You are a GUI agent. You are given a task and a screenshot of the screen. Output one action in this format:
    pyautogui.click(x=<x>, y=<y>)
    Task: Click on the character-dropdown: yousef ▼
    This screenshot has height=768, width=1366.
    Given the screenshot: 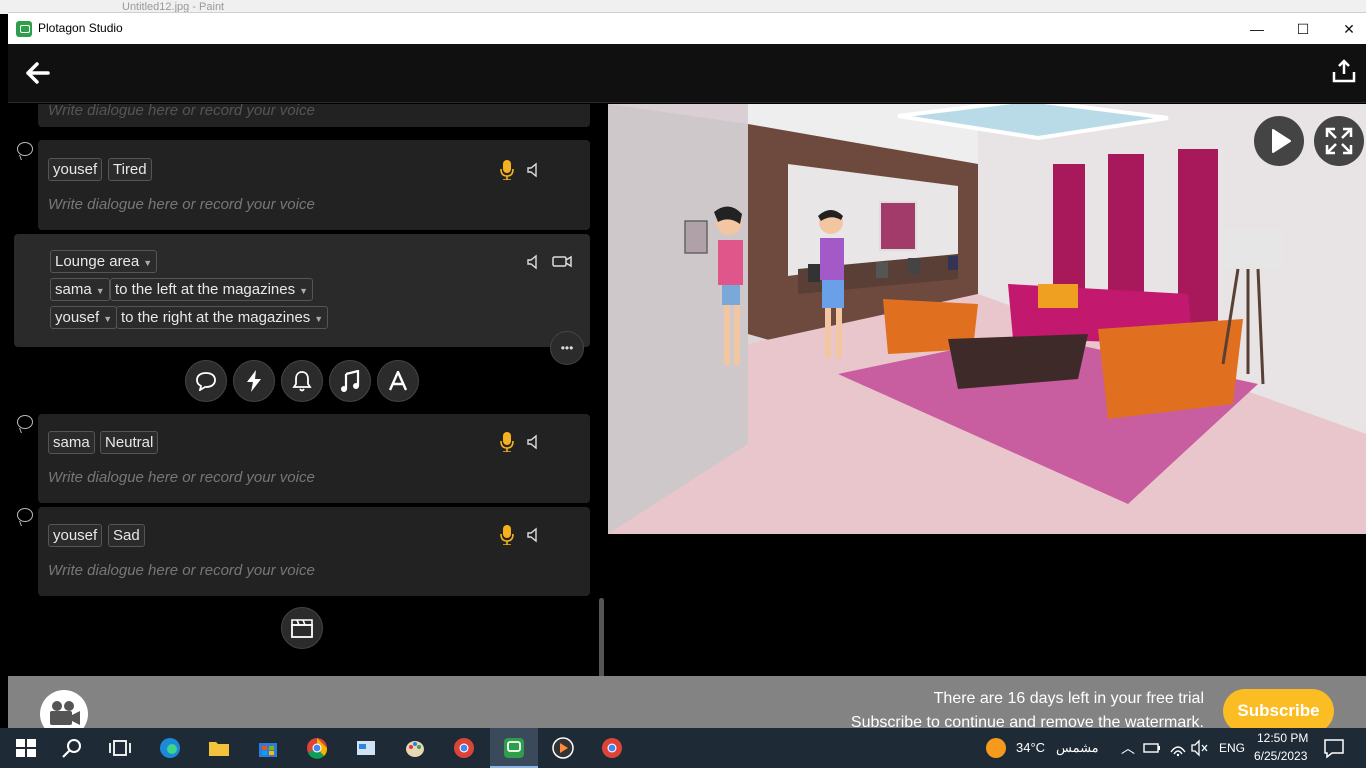 What is the action you would take?
    pyautogui.click(x=84, y=317)
    